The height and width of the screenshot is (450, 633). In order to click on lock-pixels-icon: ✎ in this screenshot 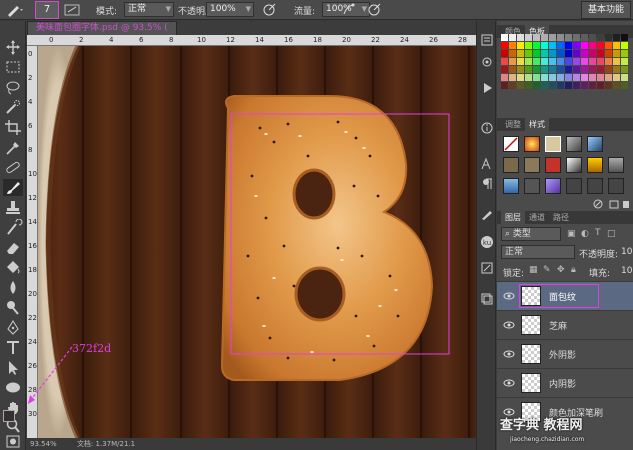, I will do `click(547, 270)`.